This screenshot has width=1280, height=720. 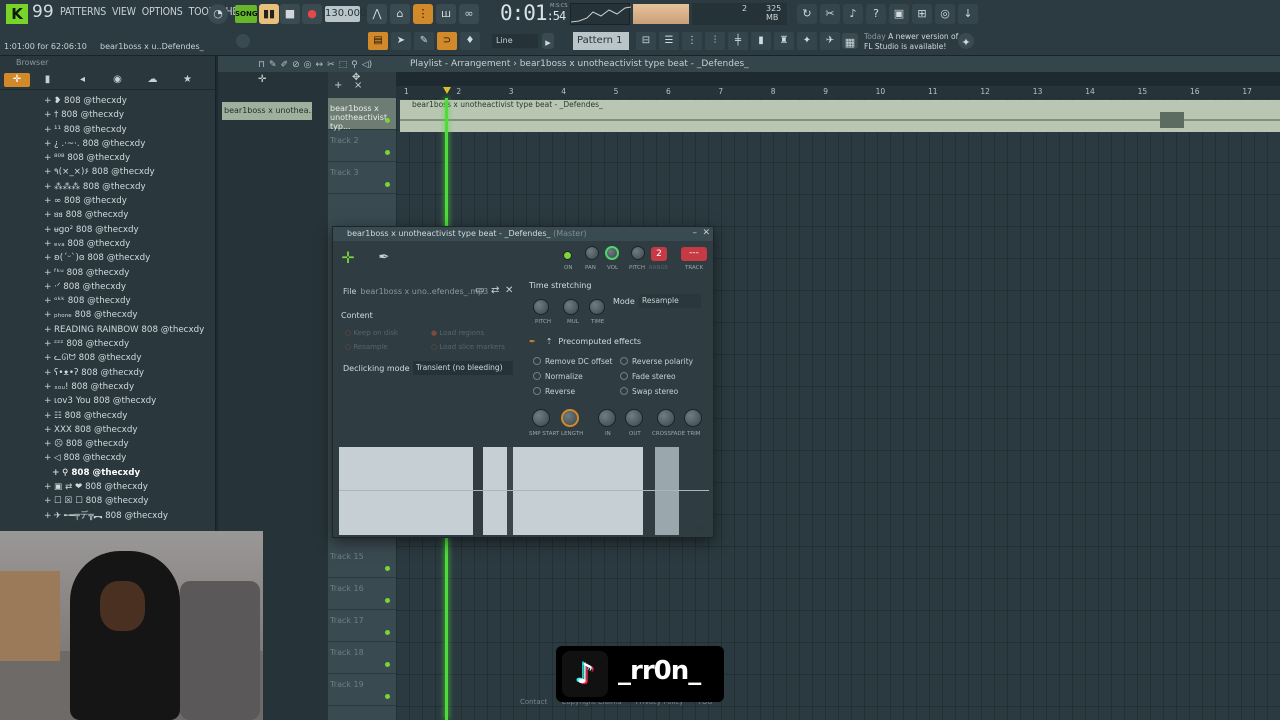 I want to click on tree-item: + ❥ 808 @thecxdy, so click(x=107, y=101).